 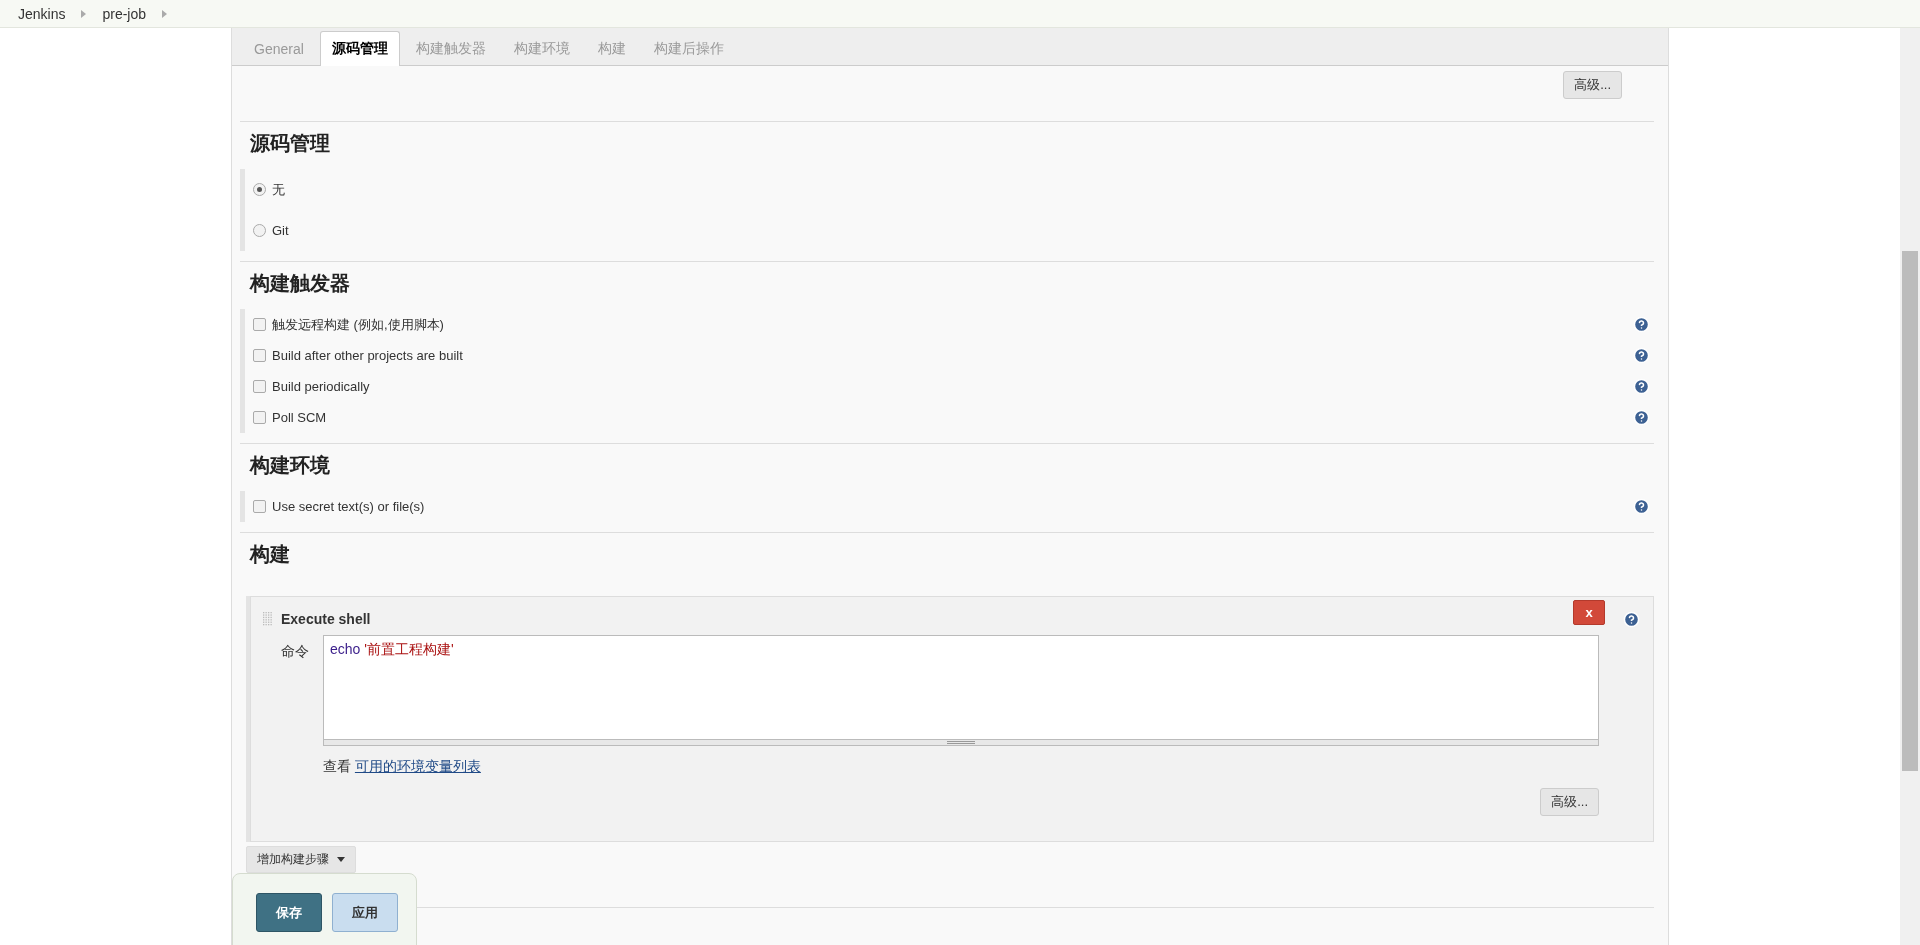 I want to click on env-vars-link: 可用的环境变量列表, so click(x=417, y=766).